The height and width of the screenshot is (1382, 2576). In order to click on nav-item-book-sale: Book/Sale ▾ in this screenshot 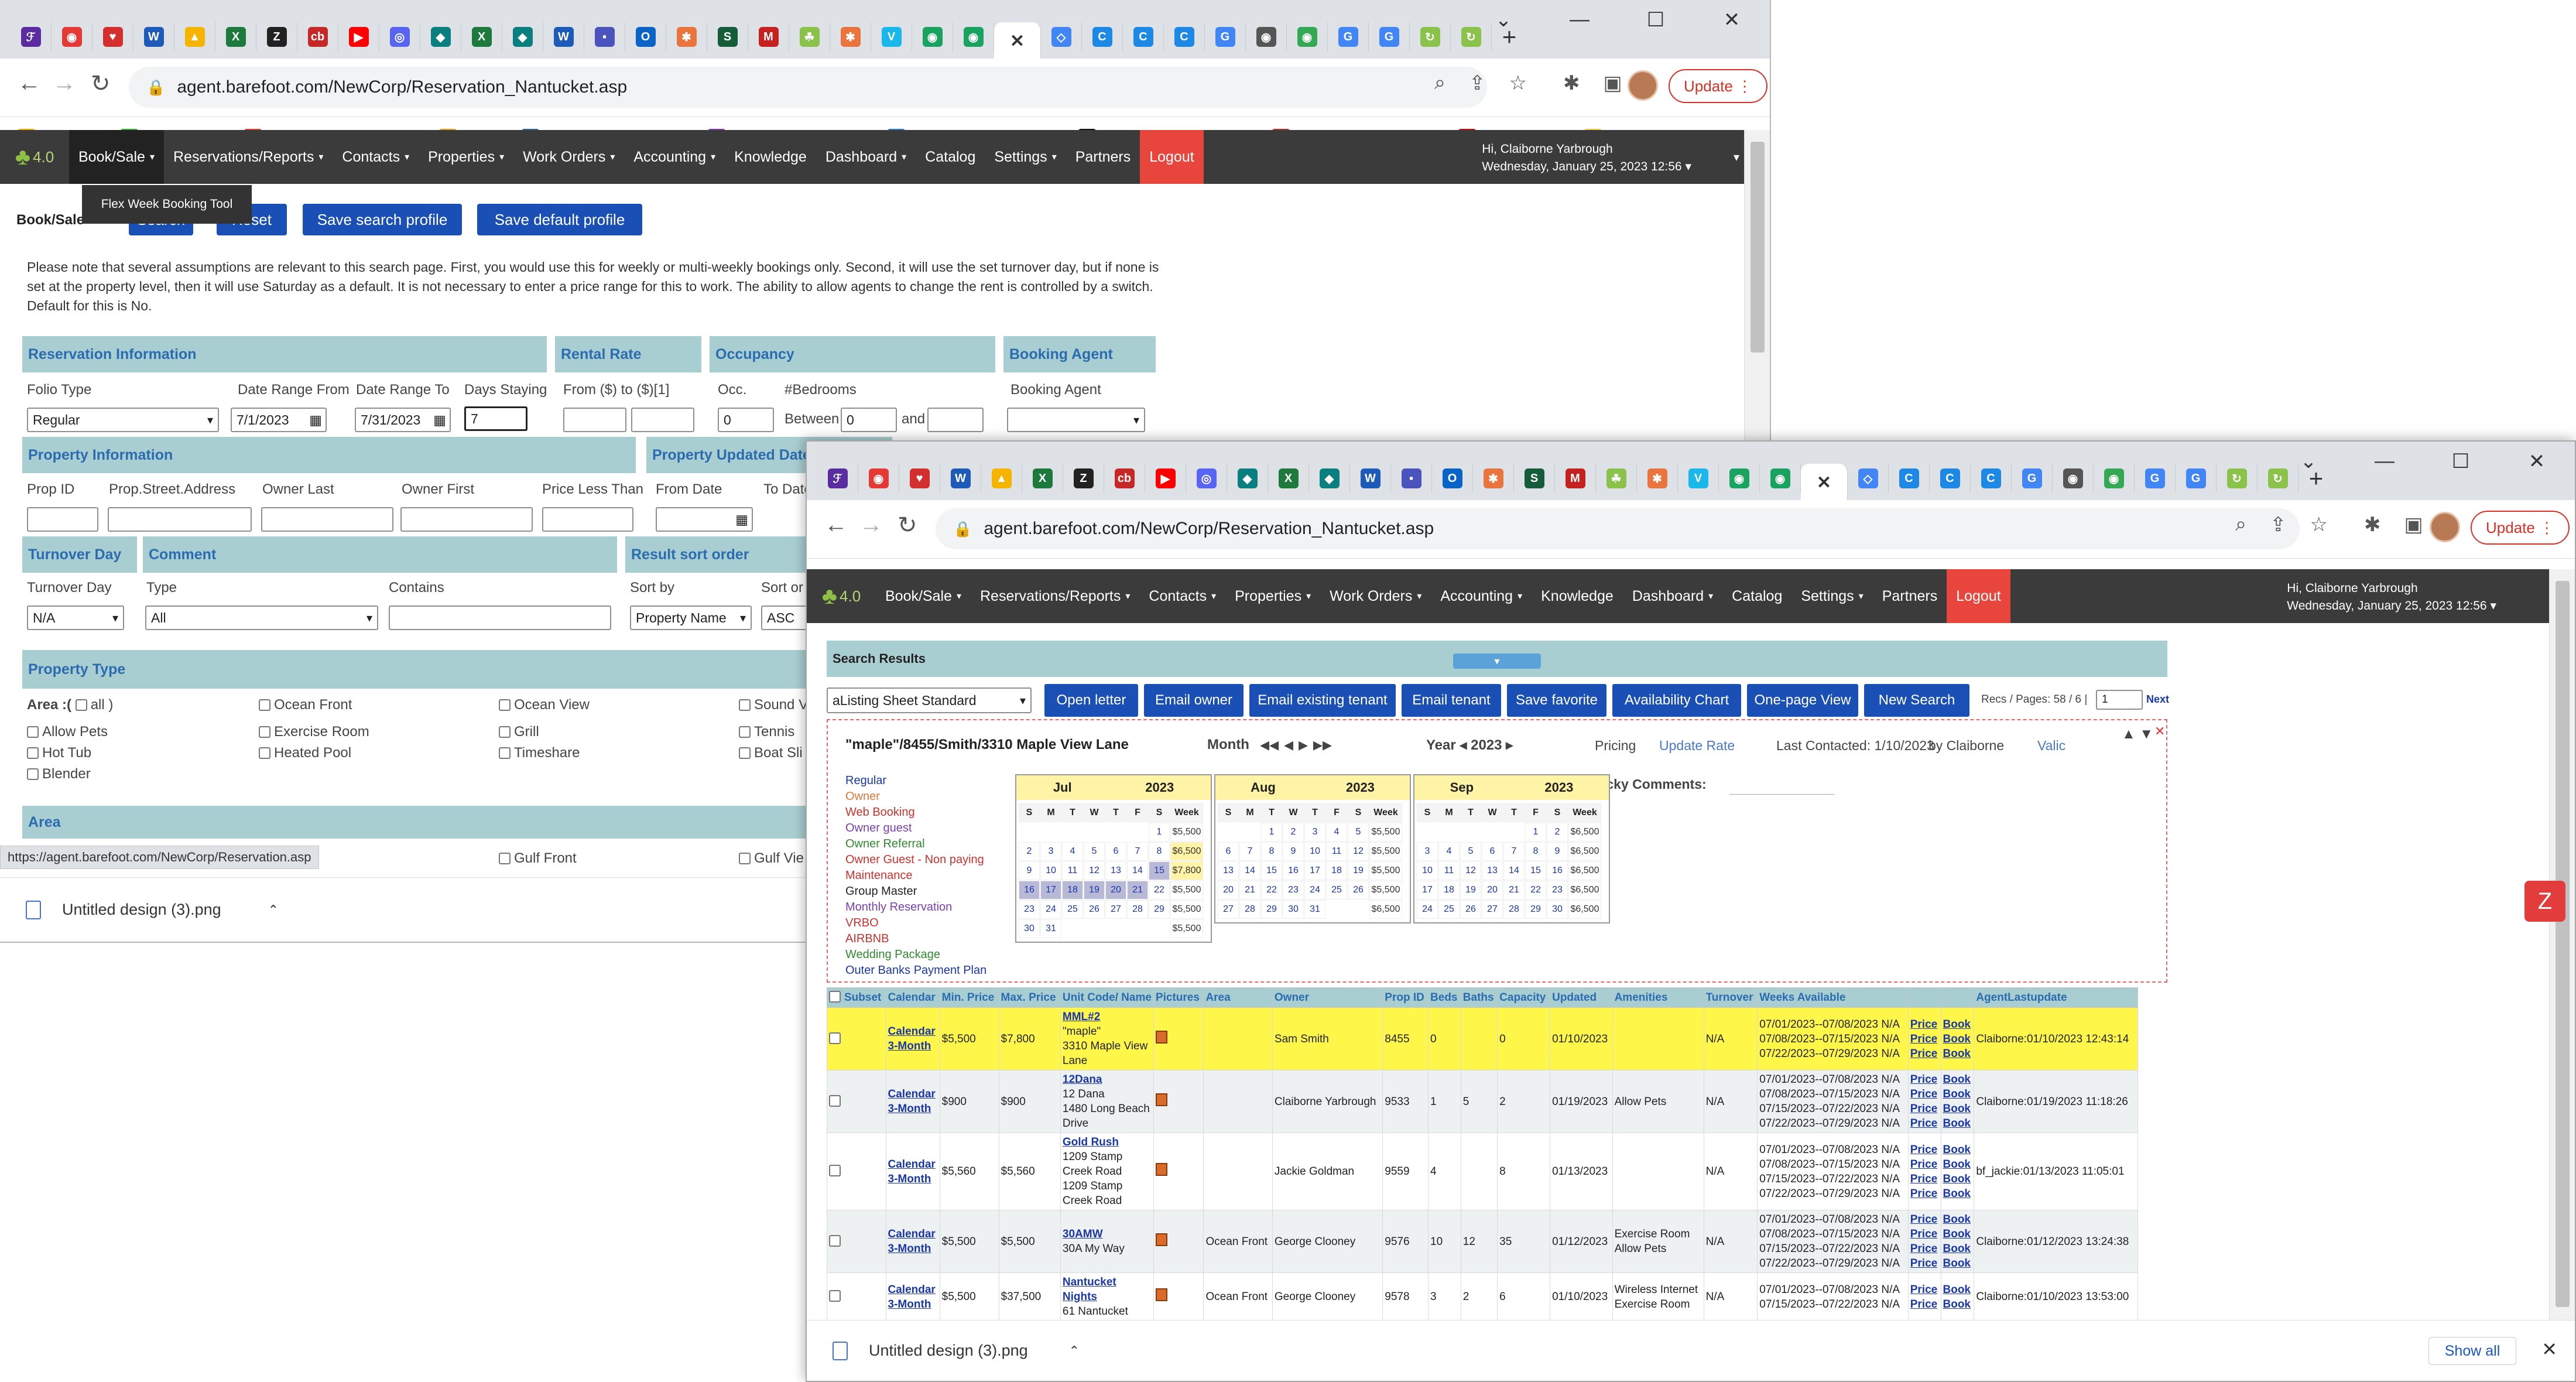, I will do `click(923, 596)`.